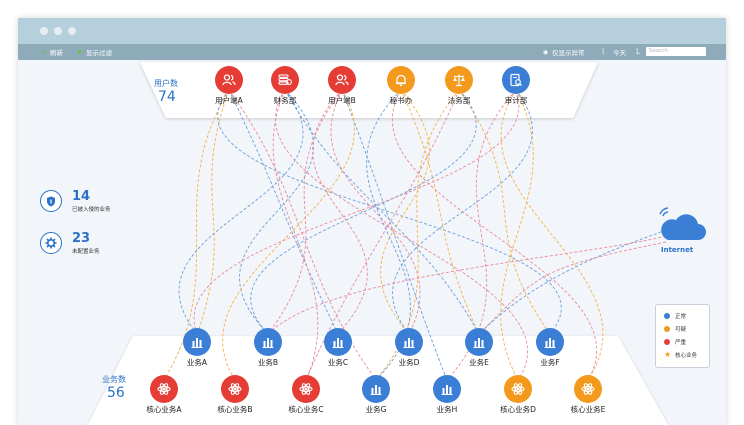  Describe the element at coordinates (681, 317) in the screenshot. I see `legend-label: 正常` at that location.